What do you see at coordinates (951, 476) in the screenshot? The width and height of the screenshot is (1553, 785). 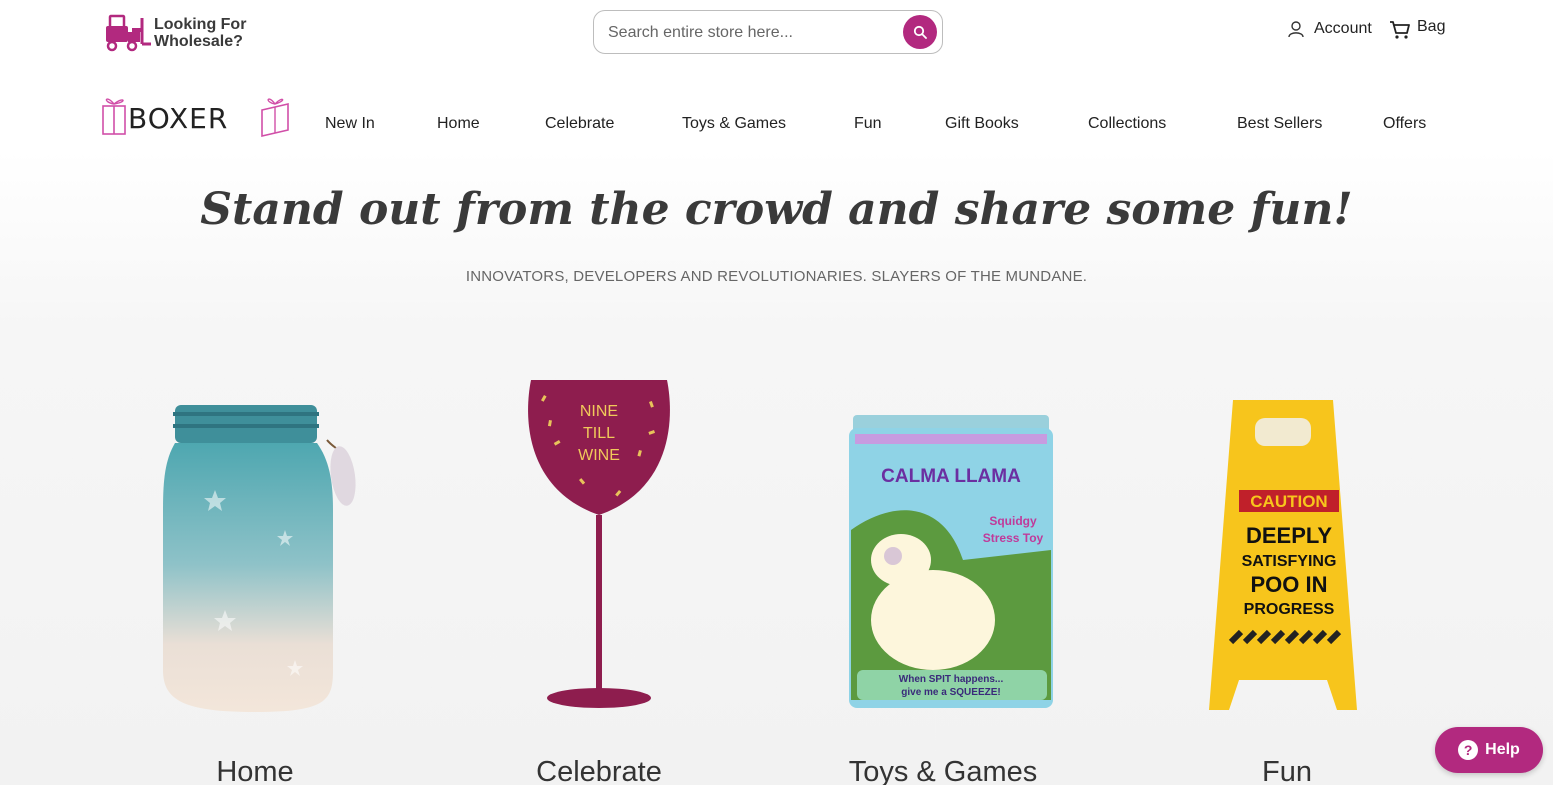 I see `llama-title: CALMA LLAMA` at bounding box center [951, 476].